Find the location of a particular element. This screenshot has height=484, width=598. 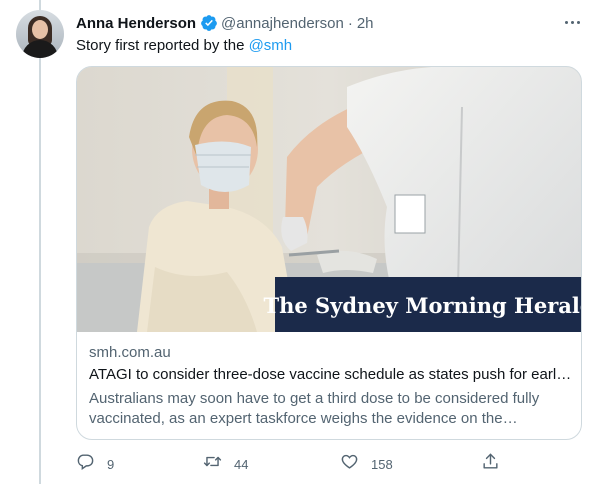

author-name: Anna Henderson is located at coordinates (136, 23).